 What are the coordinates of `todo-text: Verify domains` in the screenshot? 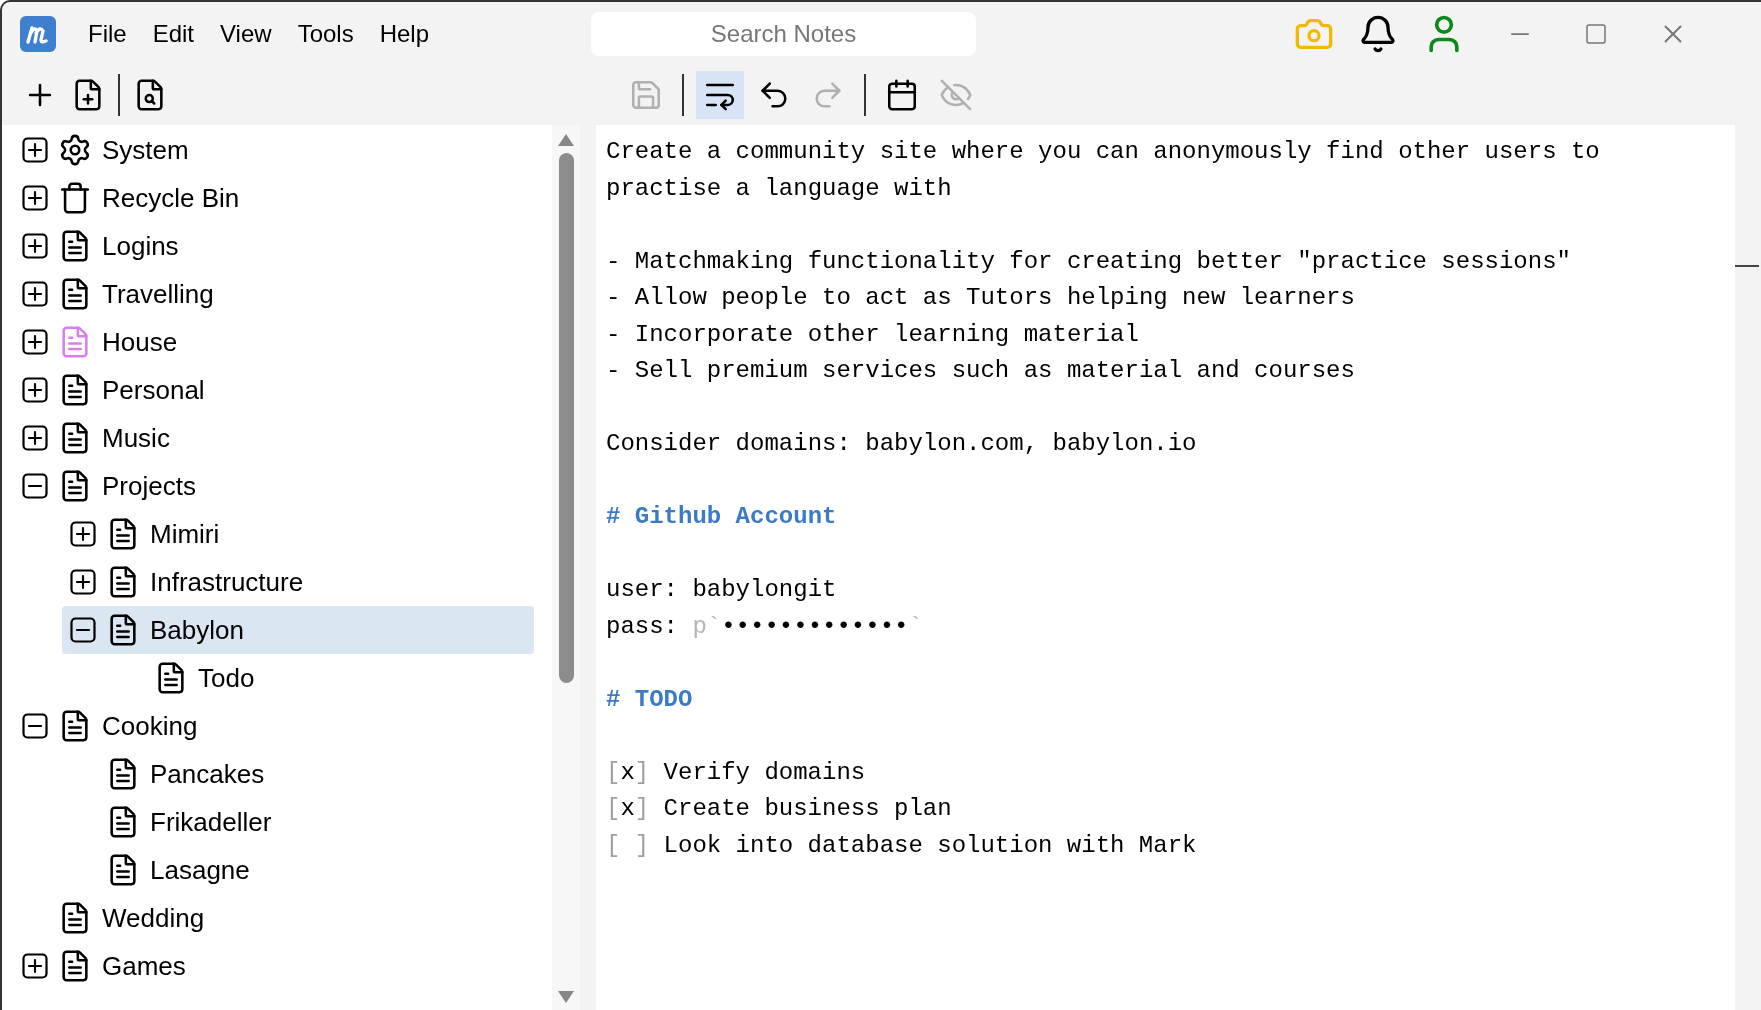 It's located at (764, 772).